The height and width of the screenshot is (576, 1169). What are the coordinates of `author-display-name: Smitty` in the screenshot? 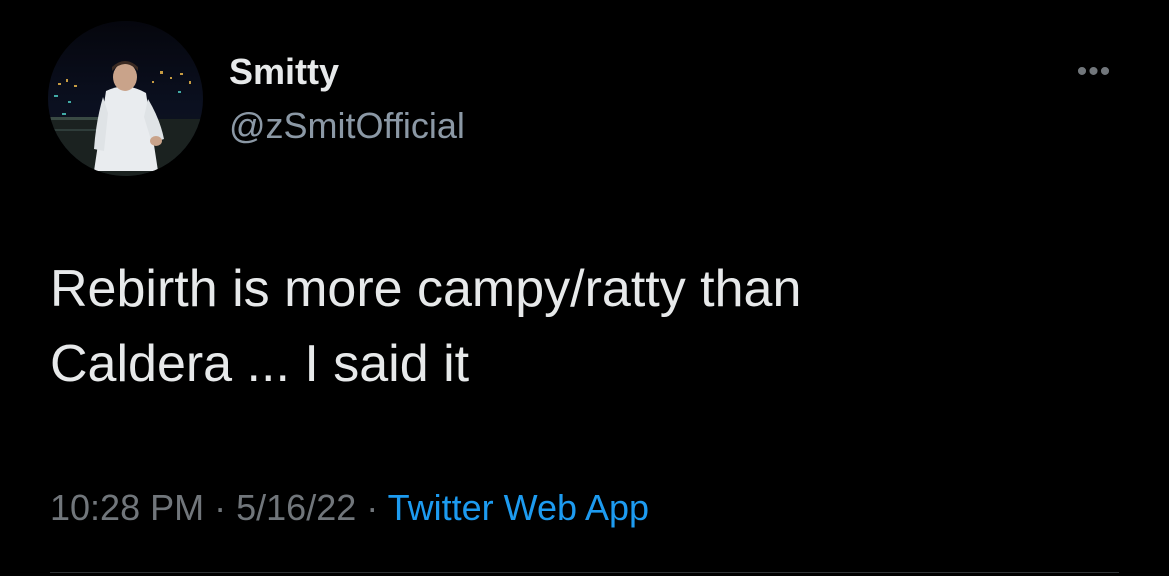 It's located at (284, 72).